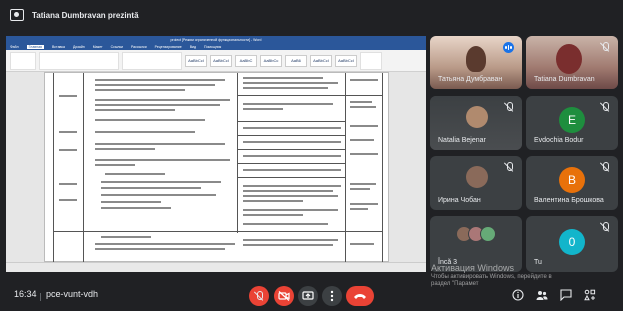  Describe the element at coordinates (572, 242) in the screenshot. I see `participant-avatar: 0` at that location.